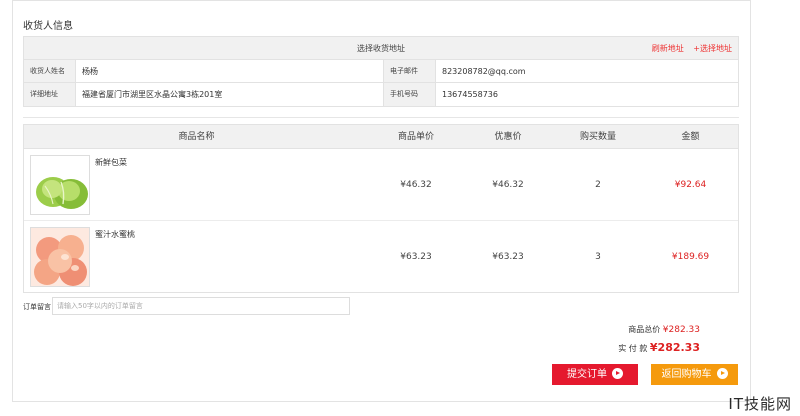 The height and width of the screenshot is (416, 800). I want to click on email-label: 电子邮件, so click(410, 71).